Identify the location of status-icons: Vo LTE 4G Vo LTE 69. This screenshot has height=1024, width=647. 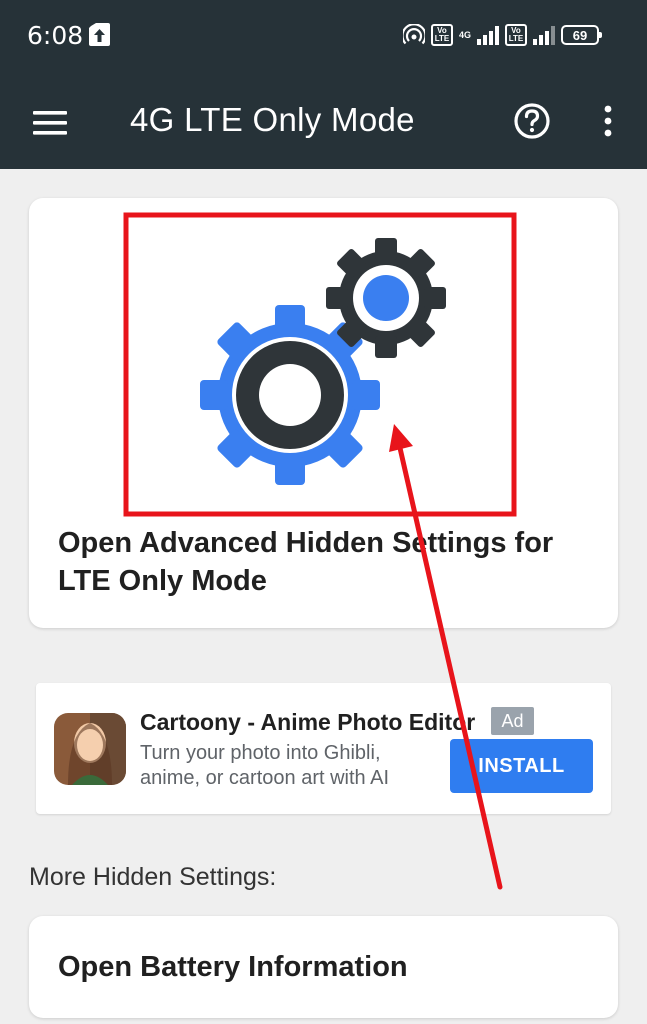
(502, 35).